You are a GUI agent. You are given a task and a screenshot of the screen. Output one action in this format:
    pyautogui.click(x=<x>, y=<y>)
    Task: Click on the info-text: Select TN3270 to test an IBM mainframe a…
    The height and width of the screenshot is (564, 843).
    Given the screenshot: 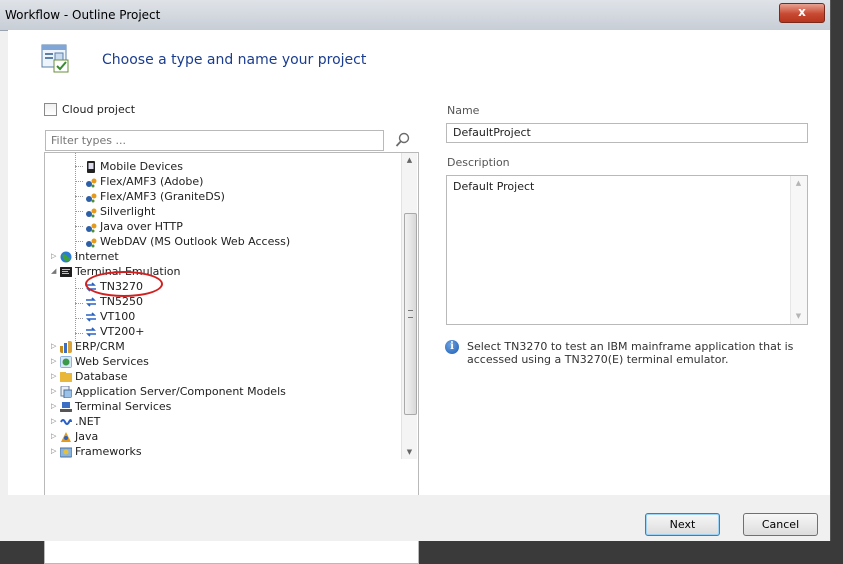 What is the action you would take?
    pyautogui.click(x=630, y=353)
    